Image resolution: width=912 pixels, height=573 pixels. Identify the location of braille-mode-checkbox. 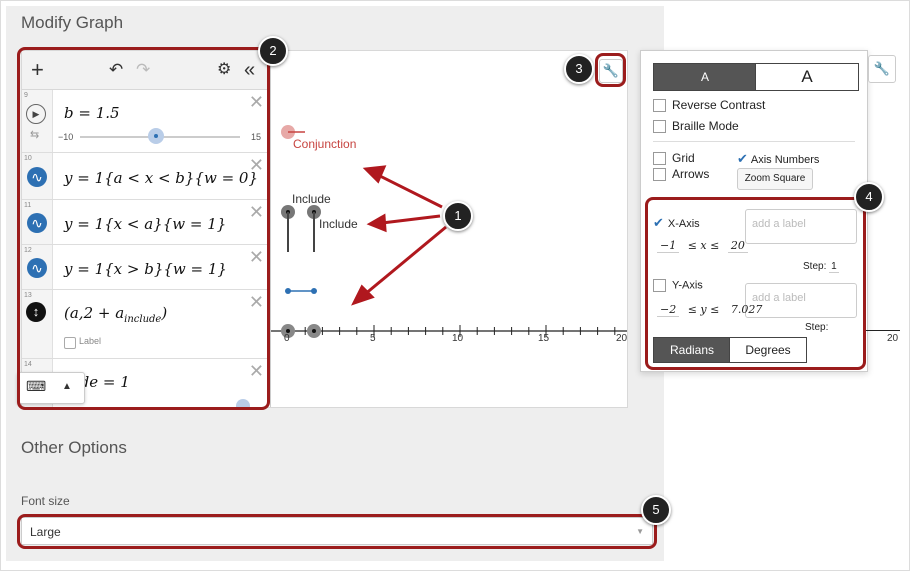
(659, 127).